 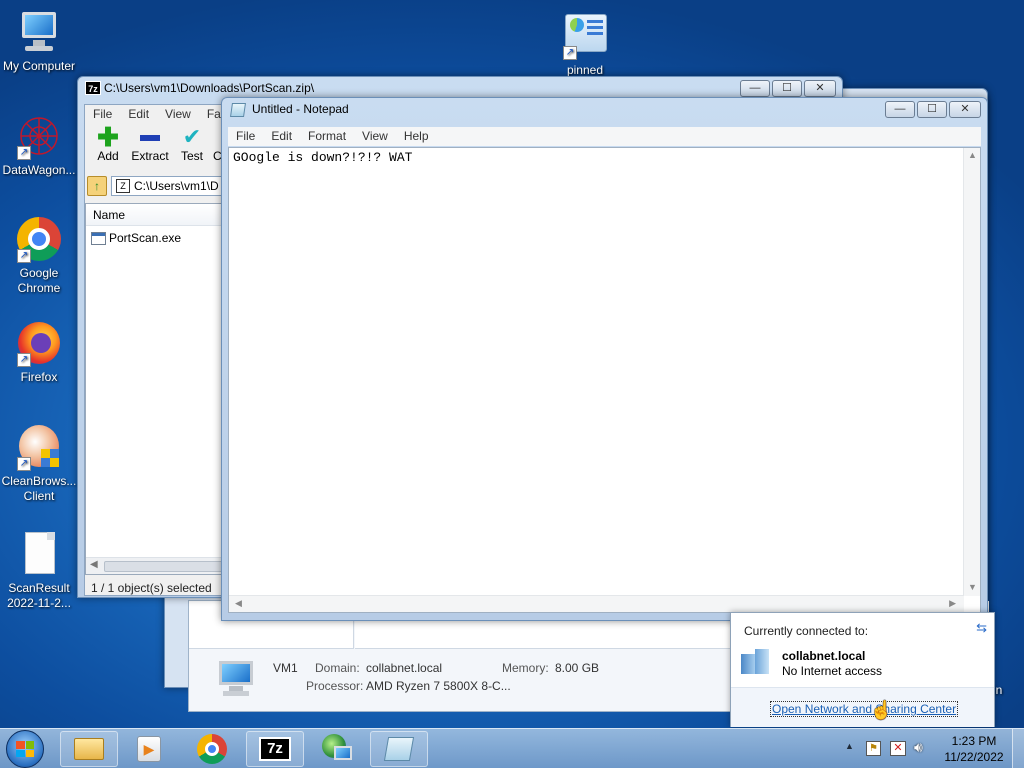 I want to click on menu-format: Format, so click(x=327, y=136).